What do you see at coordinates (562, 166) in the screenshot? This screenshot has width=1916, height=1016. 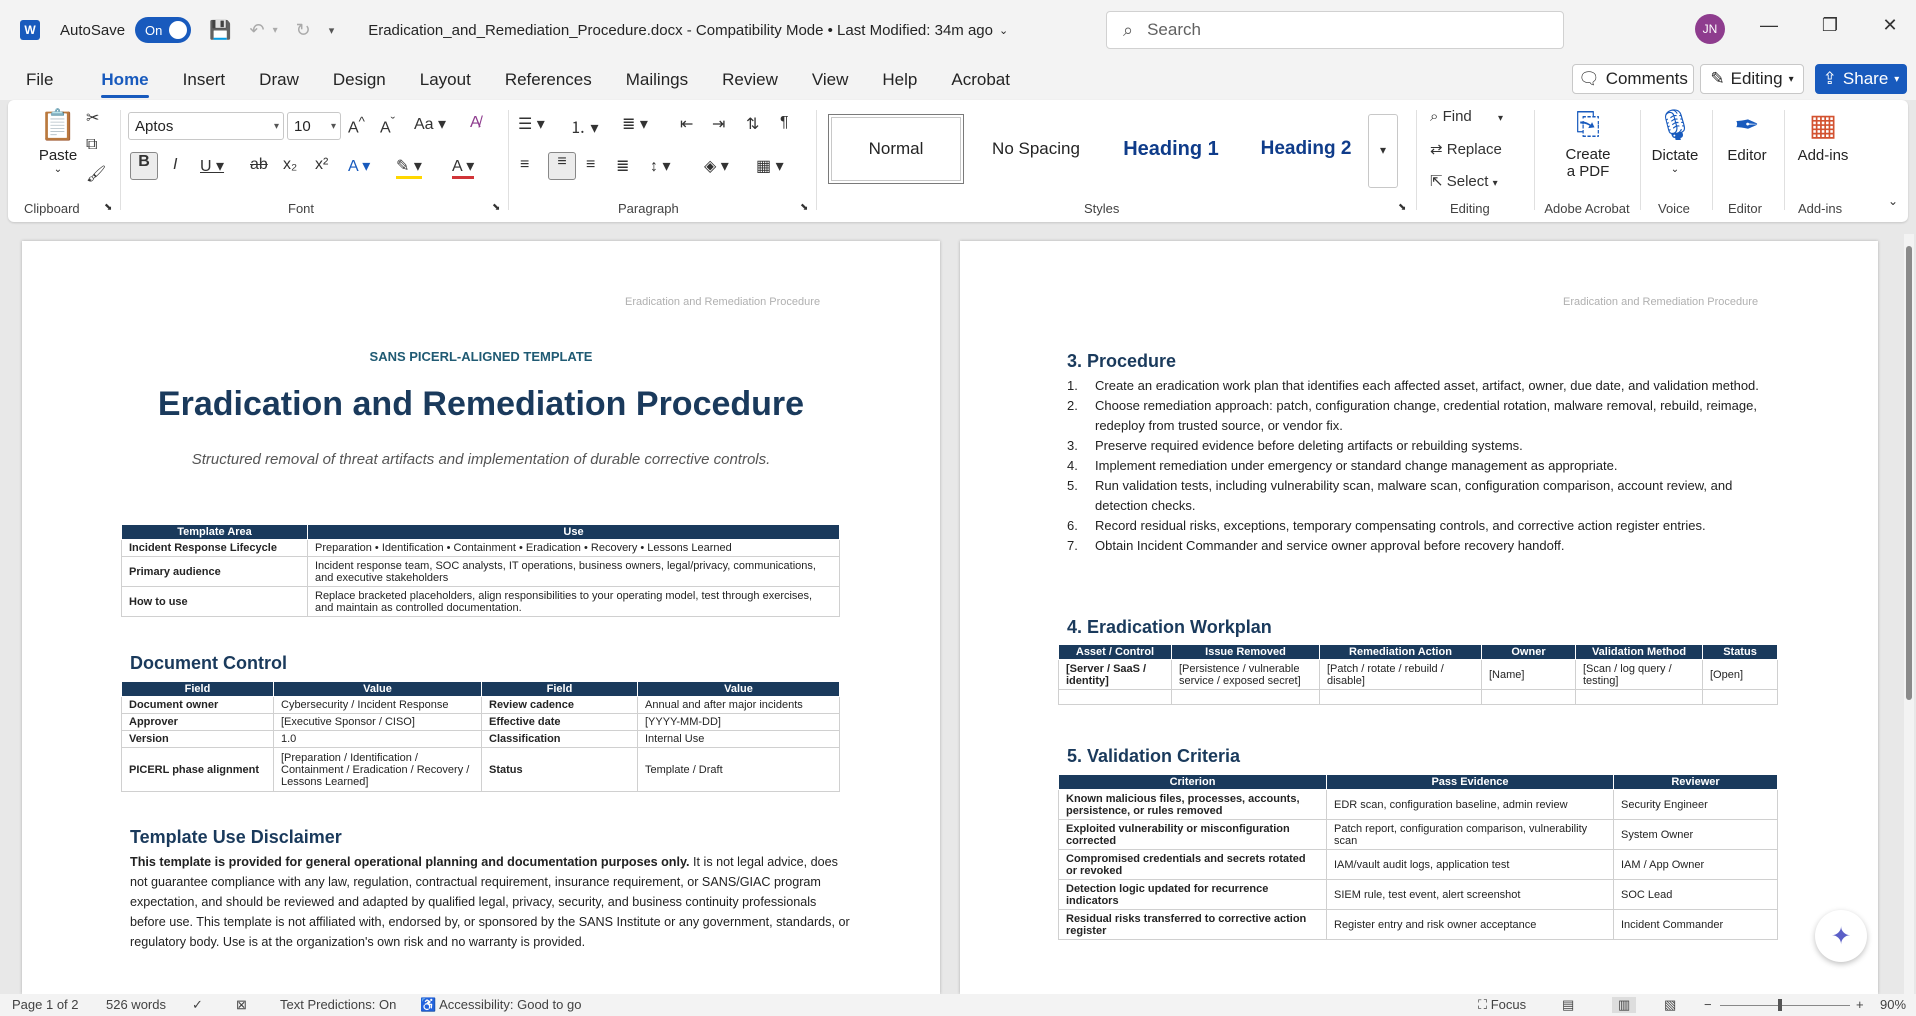 I see `align-center-icon: ≡` at bounding box center [562, 166].